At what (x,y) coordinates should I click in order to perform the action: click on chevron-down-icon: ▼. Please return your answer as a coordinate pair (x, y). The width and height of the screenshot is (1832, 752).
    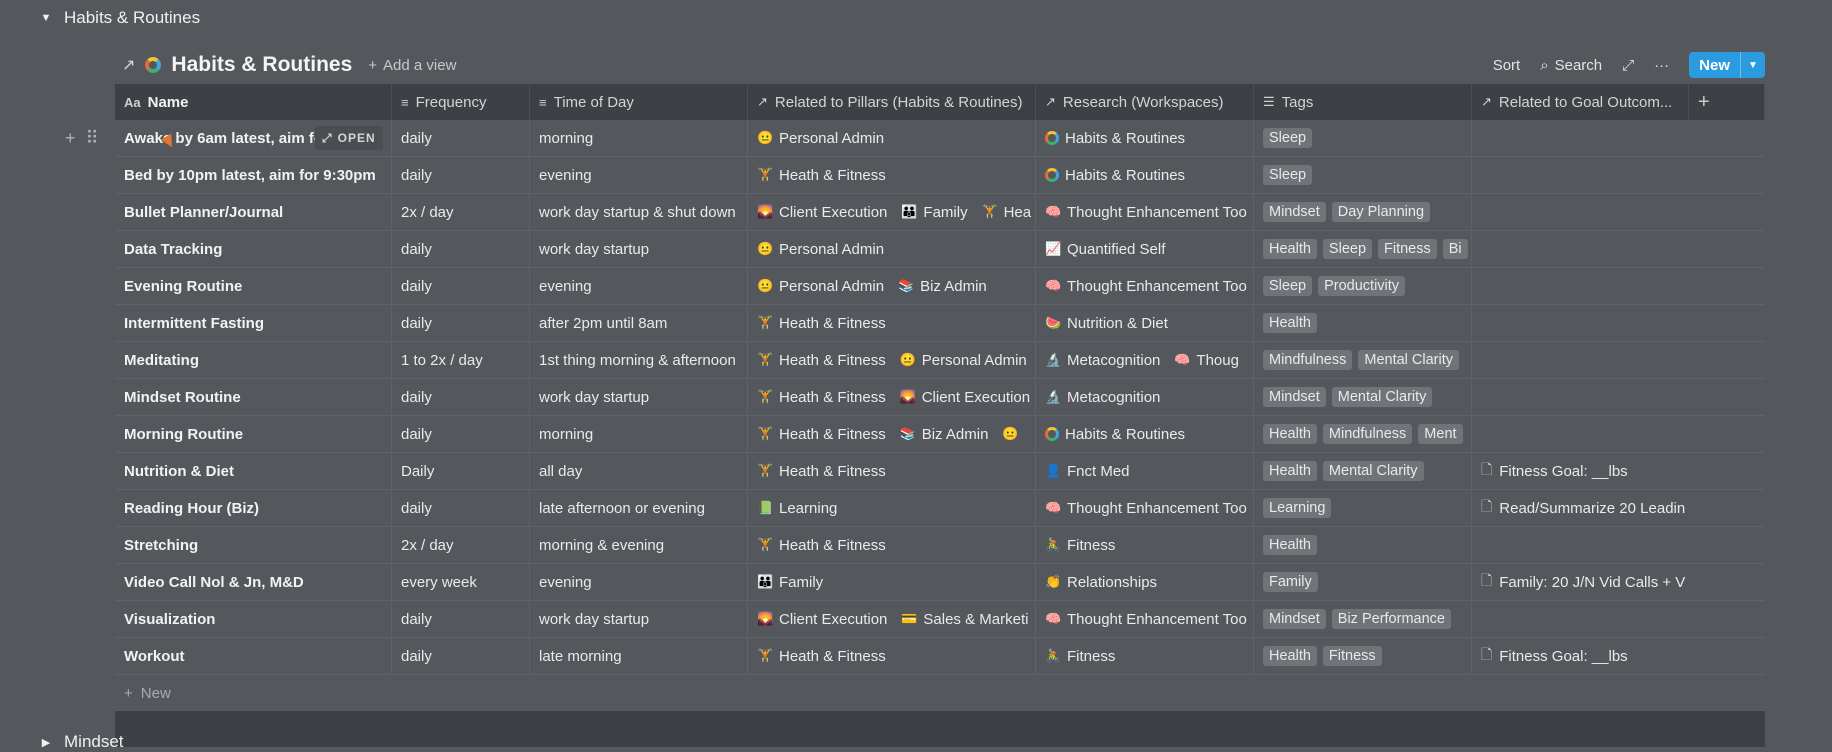
    Looking at the image, I should click on (1752, 65).